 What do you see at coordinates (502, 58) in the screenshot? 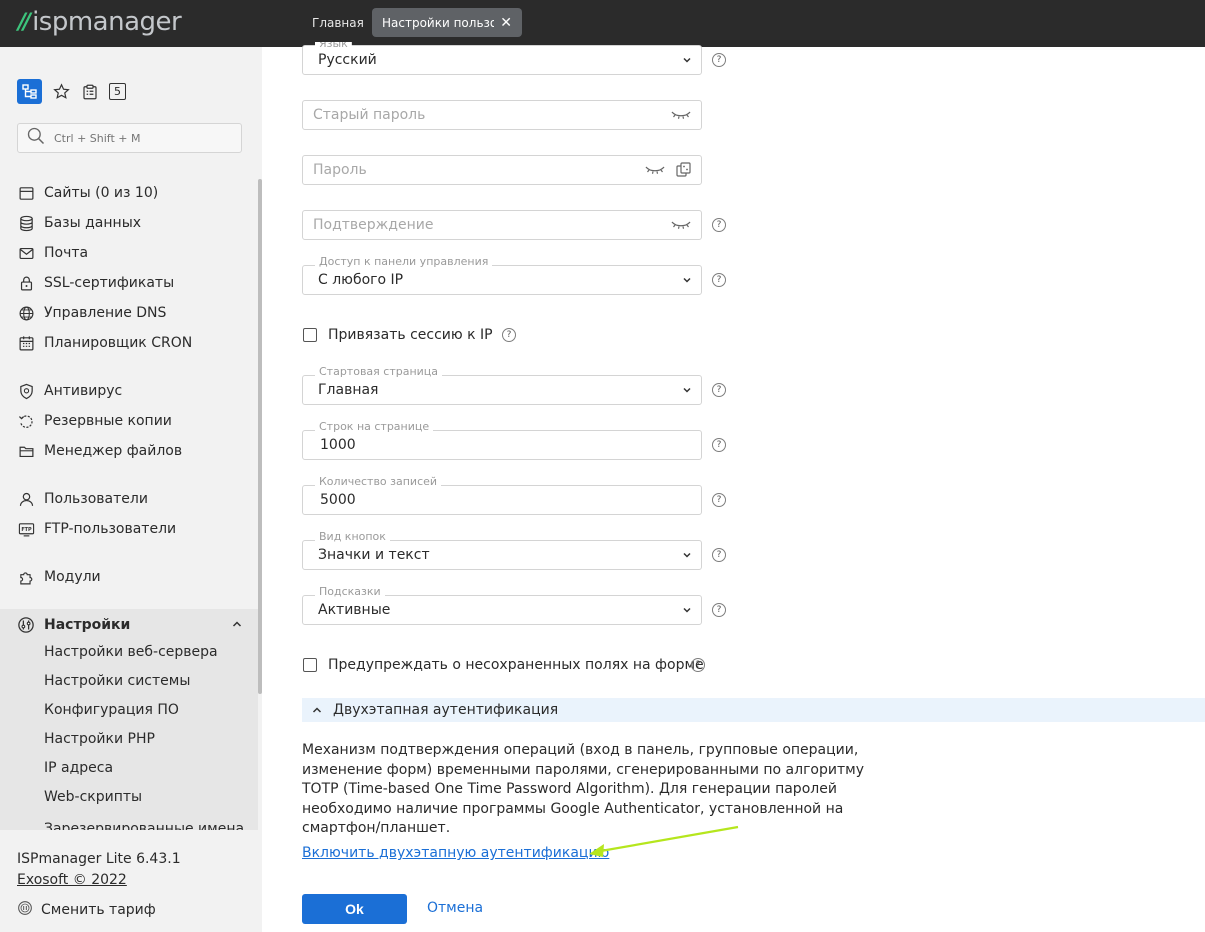
I see `language-select: Язык Русский` at bounding box center [502, 58].